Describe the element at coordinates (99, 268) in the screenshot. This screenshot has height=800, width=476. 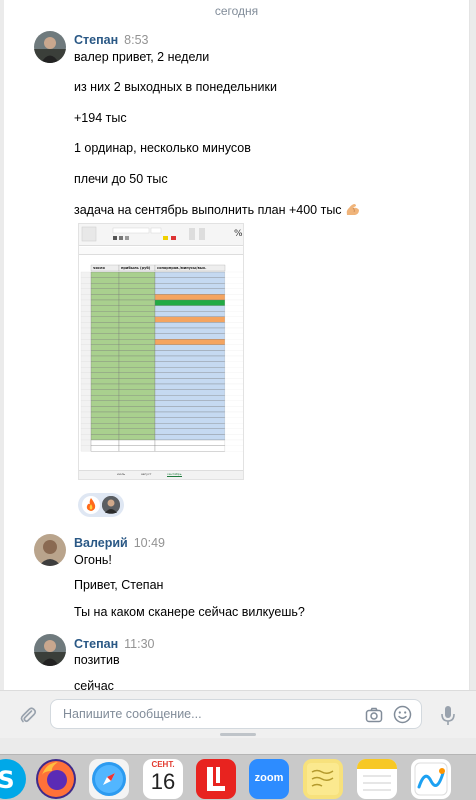
I see `column-header: число` at that location.